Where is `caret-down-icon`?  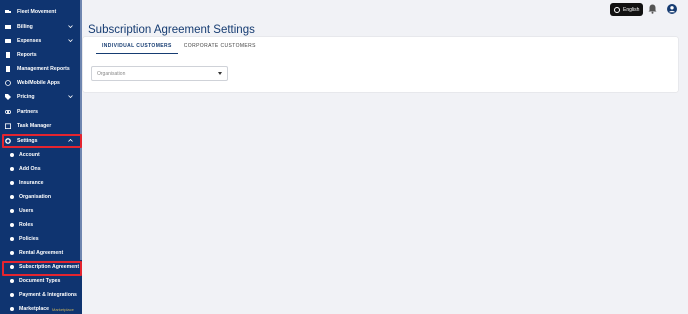 caret-down-icon is located at coordinates (220, 73).